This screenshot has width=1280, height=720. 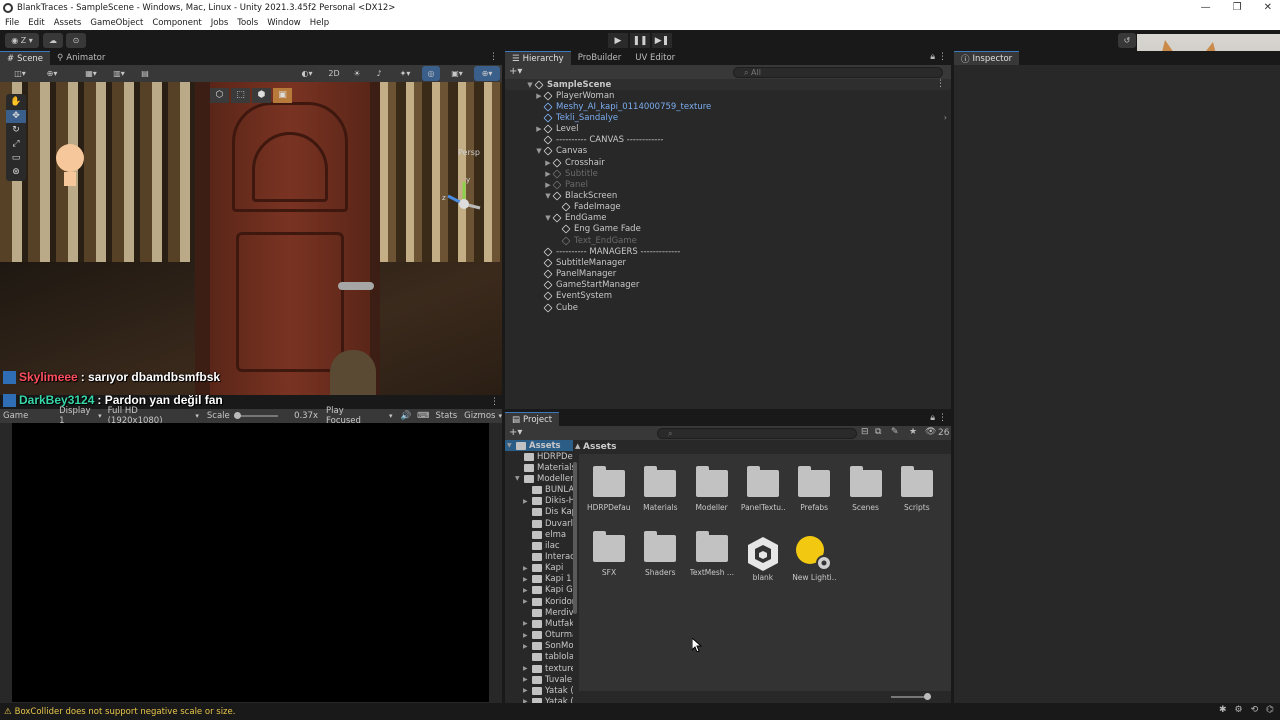 What do you see at coordinates (261, 95) in the screenshot?
I see `edge-mode-icon: ⬢` at bounding box center [261, 95].